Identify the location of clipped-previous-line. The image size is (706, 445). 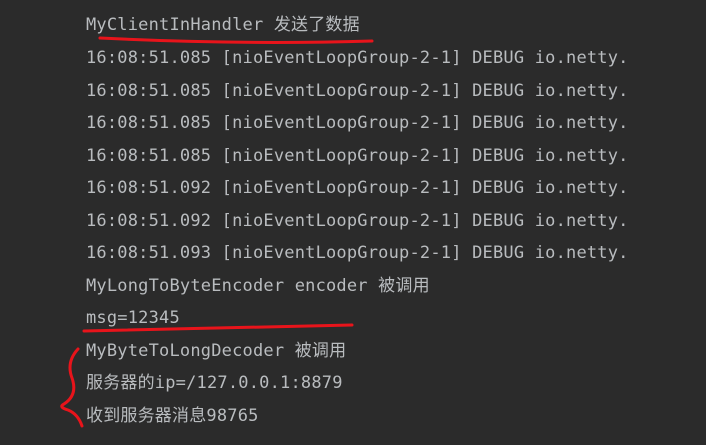
(396, 1).